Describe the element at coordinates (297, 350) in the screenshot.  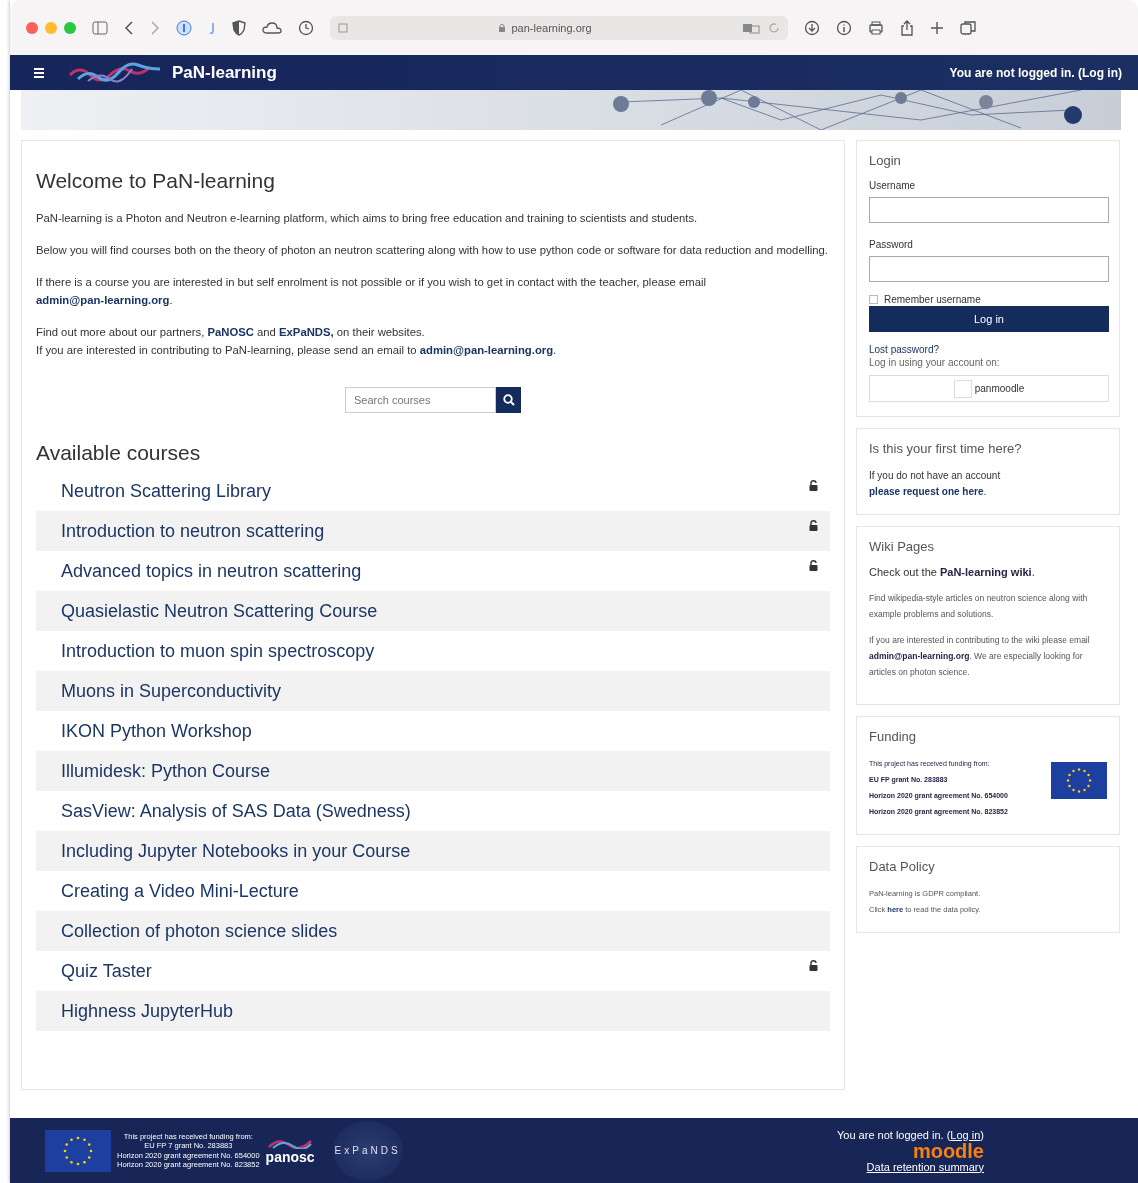
I see `intro-paragraph: If you are interested in contributing to PaN-learning, please send an email to admin@pan-learning.org.` at that location.